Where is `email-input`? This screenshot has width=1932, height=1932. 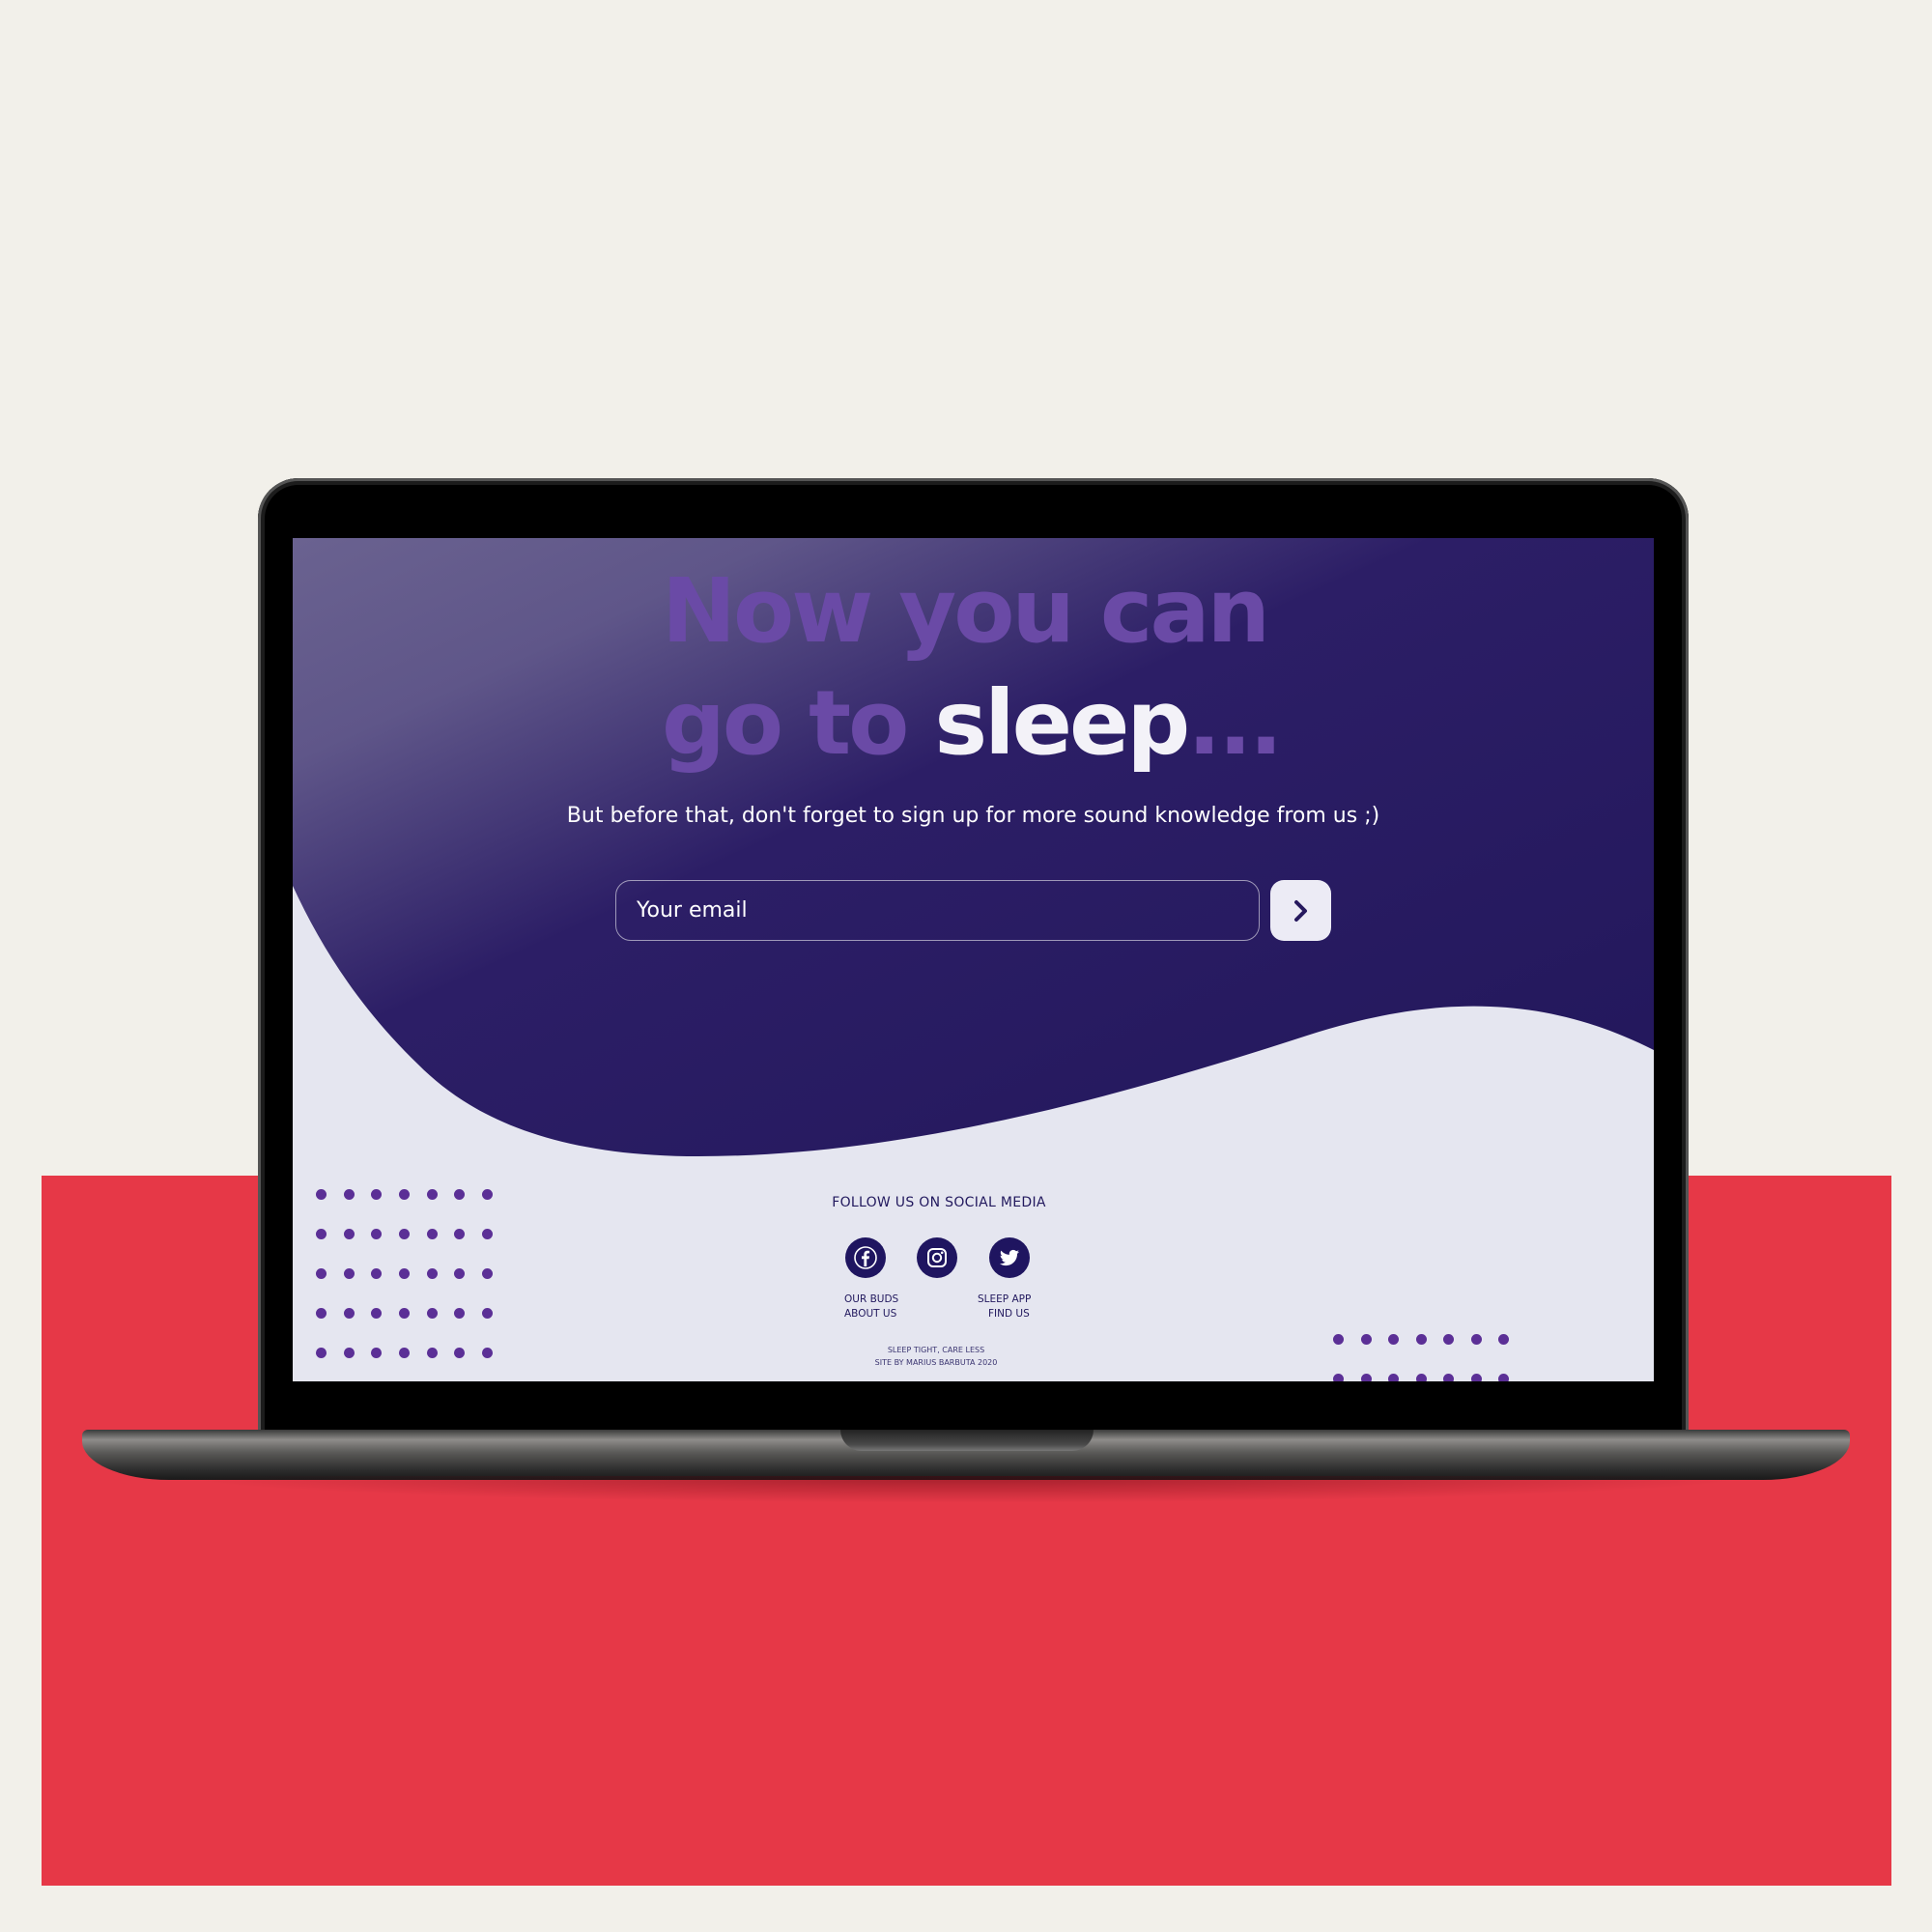
email-input is located at coordinates (937, 910).